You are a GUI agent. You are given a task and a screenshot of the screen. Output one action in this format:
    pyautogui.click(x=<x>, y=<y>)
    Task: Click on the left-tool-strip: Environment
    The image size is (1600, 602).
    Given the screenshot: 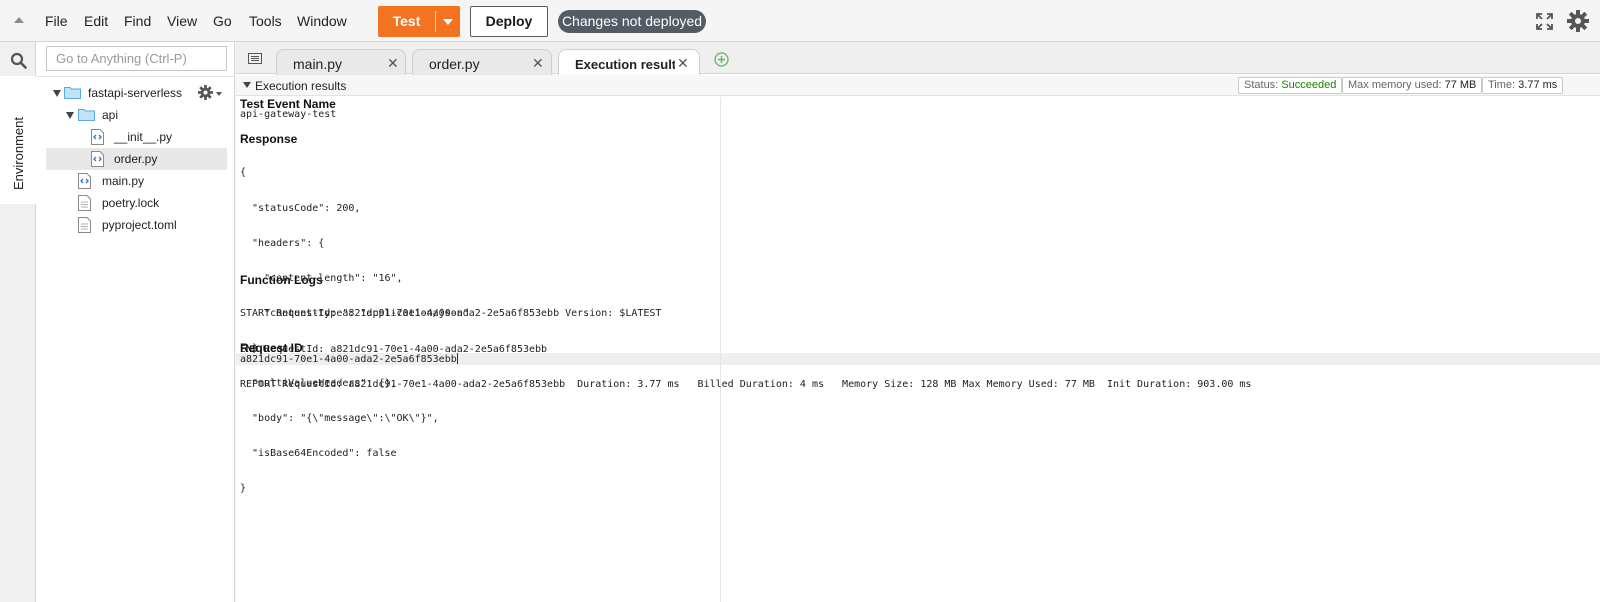 What is the action you would take?
    pyautogui.click(x=18, y=322)
    